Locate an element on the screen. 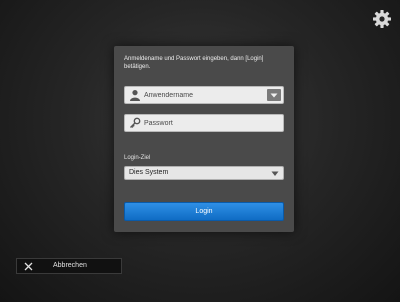 The width and height of the screenshot is (400, 302). username-dropdown-button is located at coordinates (274, 95).